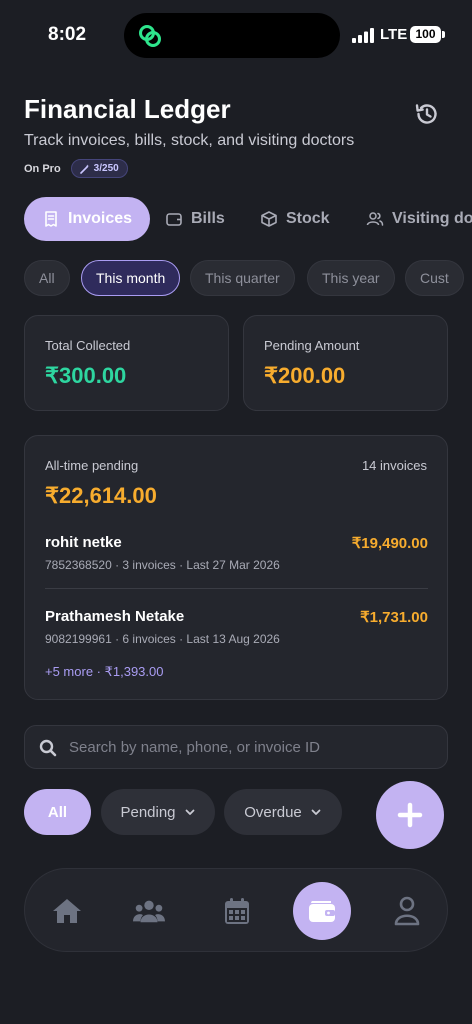 This screenshot has width=472, height=1024. I want to click on debtor-amount: ₹1,731.00, so click(394, 617).